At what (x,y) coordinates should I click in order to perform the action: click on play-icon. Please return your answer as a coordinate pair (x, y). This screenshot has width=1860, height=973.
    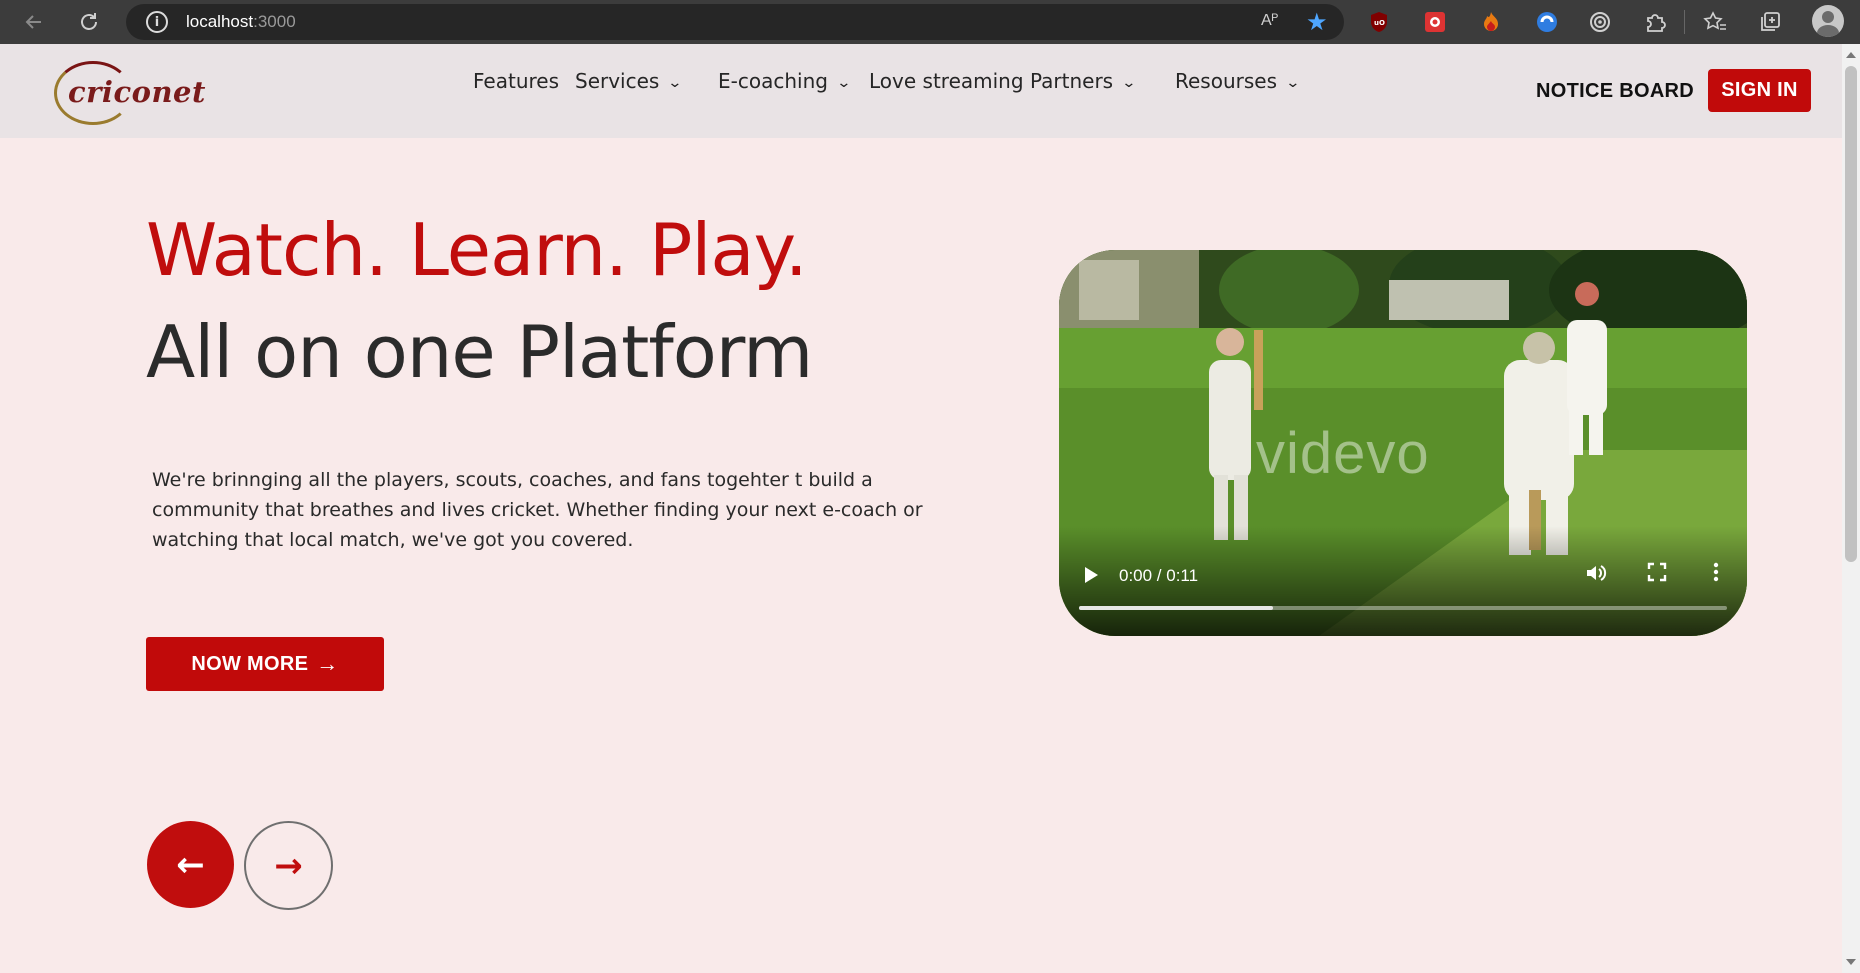
    Looking at the image, I should click on (1092, 576).